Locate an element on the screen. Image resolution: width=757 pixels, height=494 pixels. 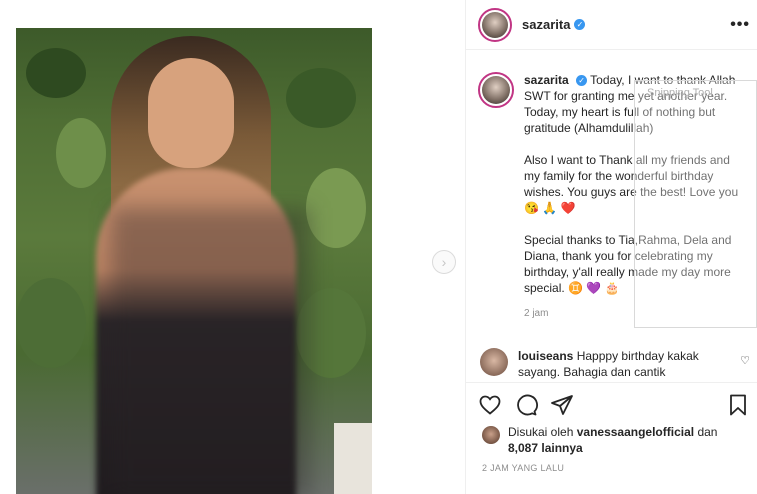
post-header: sazarita ✓ ••• is located at coordinates (611, 25).